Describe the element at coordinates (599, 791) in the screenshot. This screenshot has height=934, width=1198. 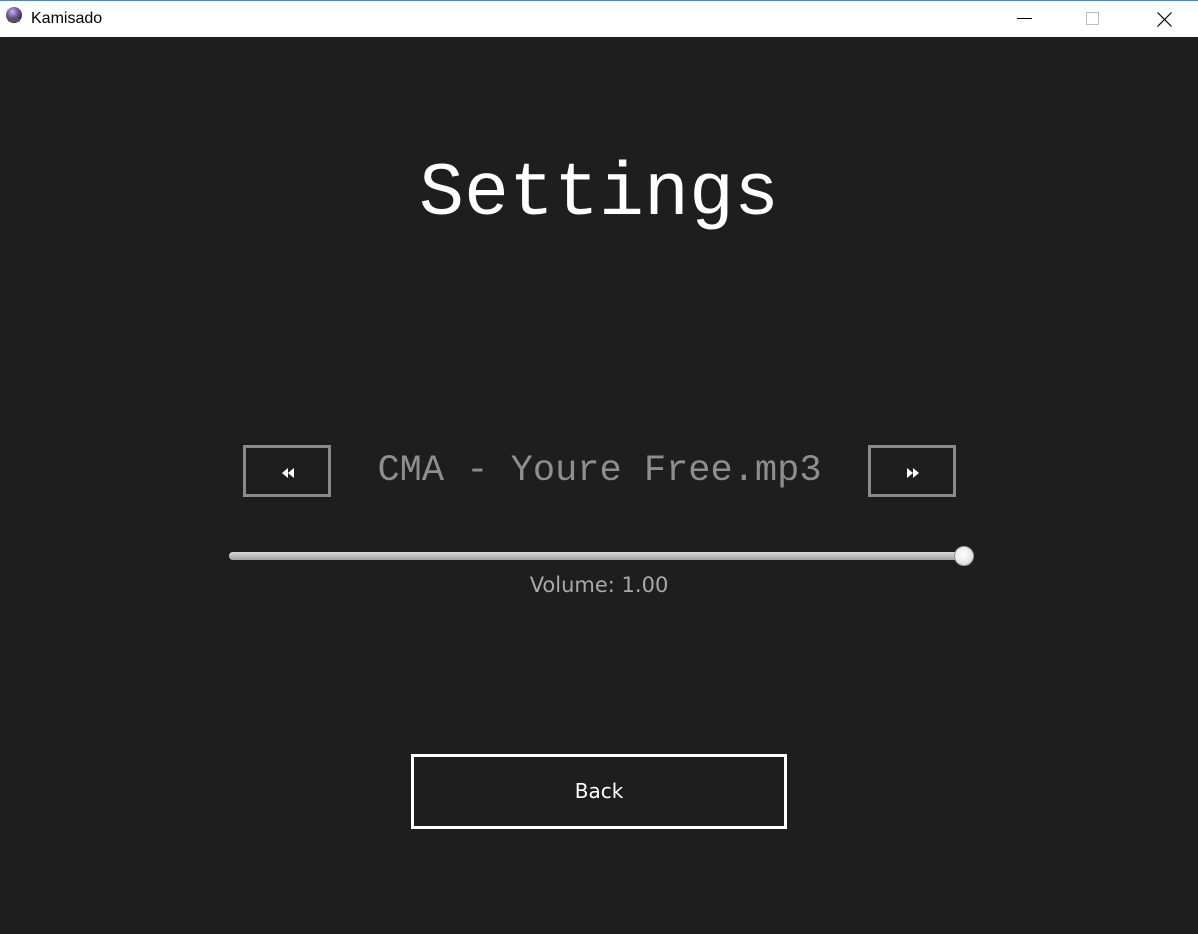
I see `back-button: Back` at that location.